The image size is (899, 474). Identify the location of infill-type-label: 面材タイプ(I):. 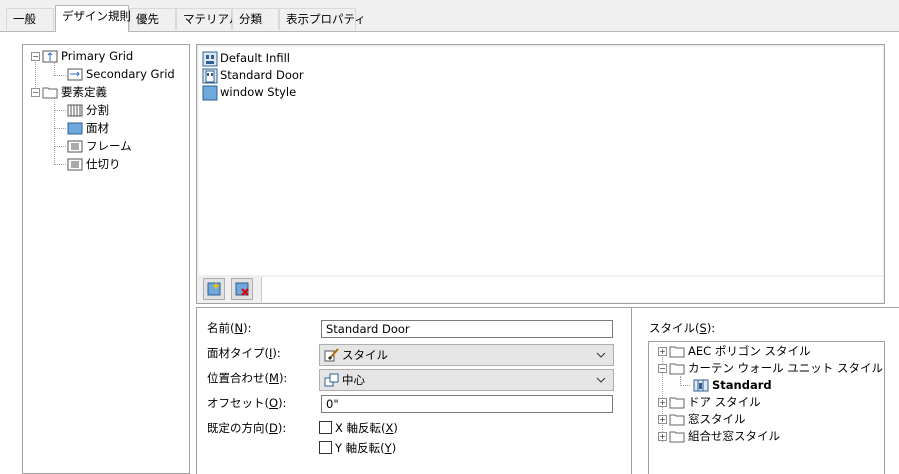
(244, 353).